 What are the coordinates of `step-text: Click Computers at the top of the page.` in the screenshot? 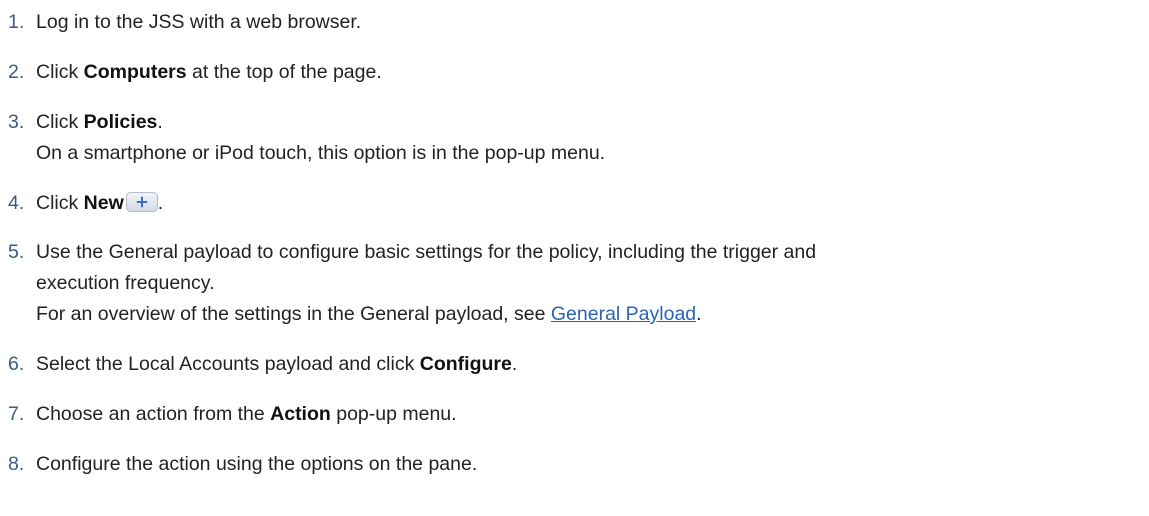 It's located at (584, 72).